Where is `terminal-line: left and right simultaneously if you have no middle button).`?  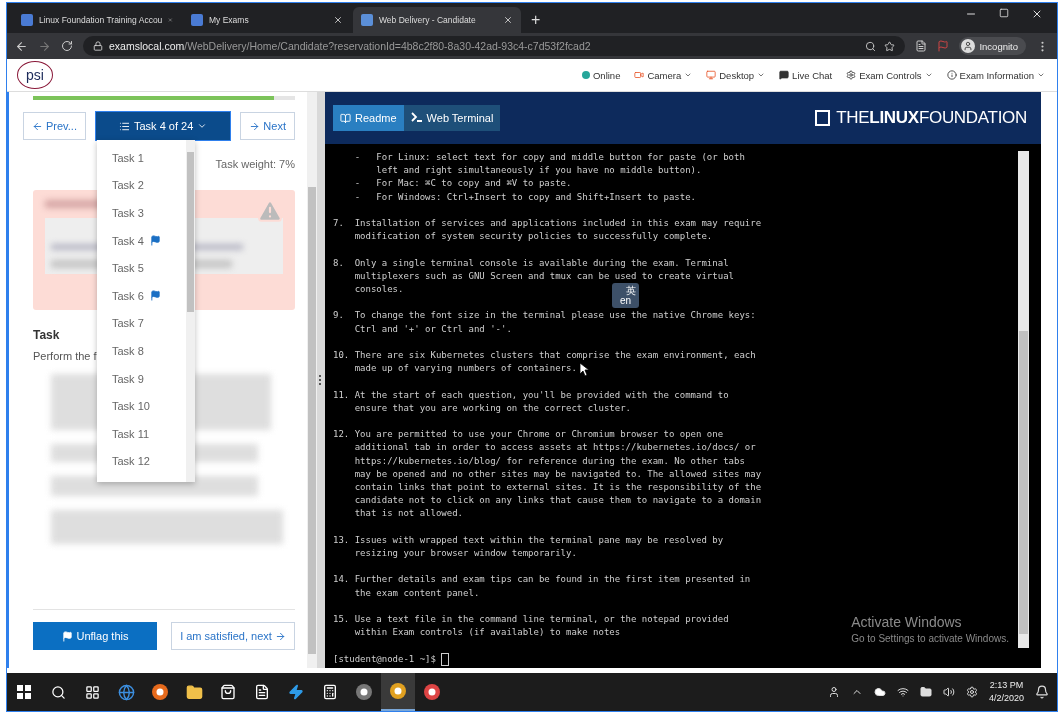 terminal-line: left and right simultaneously if you have no middle button). is located at coordinates (538, 171).